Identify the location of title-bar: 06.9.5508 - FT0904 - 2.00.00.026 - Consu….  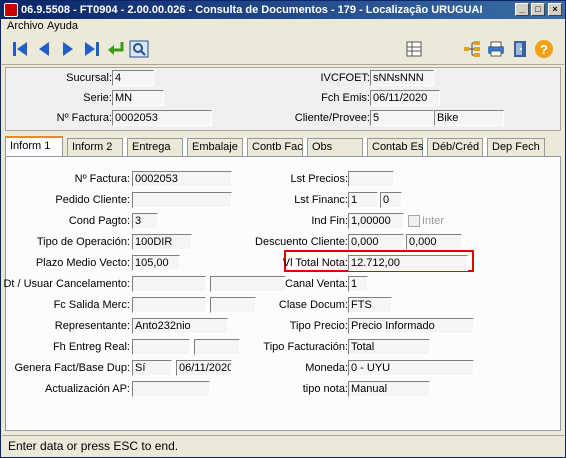
(283, 10).